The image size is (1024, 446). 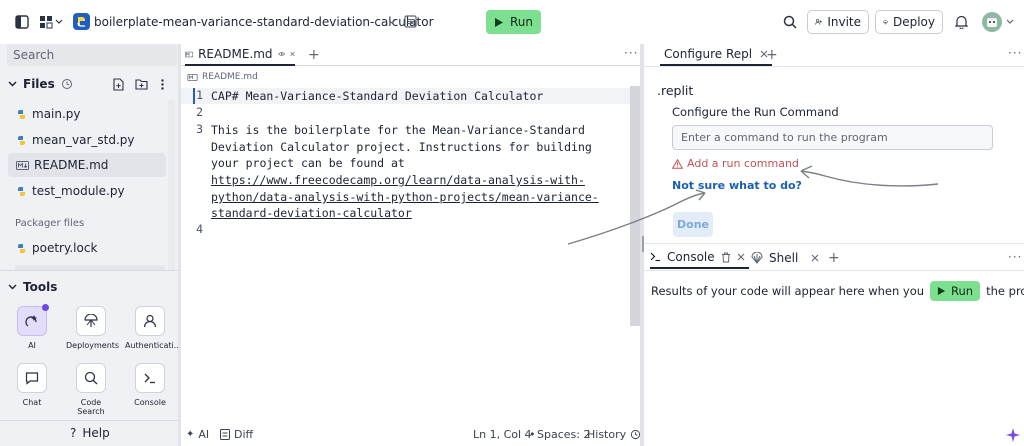 I want to click on tool-code-search: Code Search, so click(x=91, y=389).